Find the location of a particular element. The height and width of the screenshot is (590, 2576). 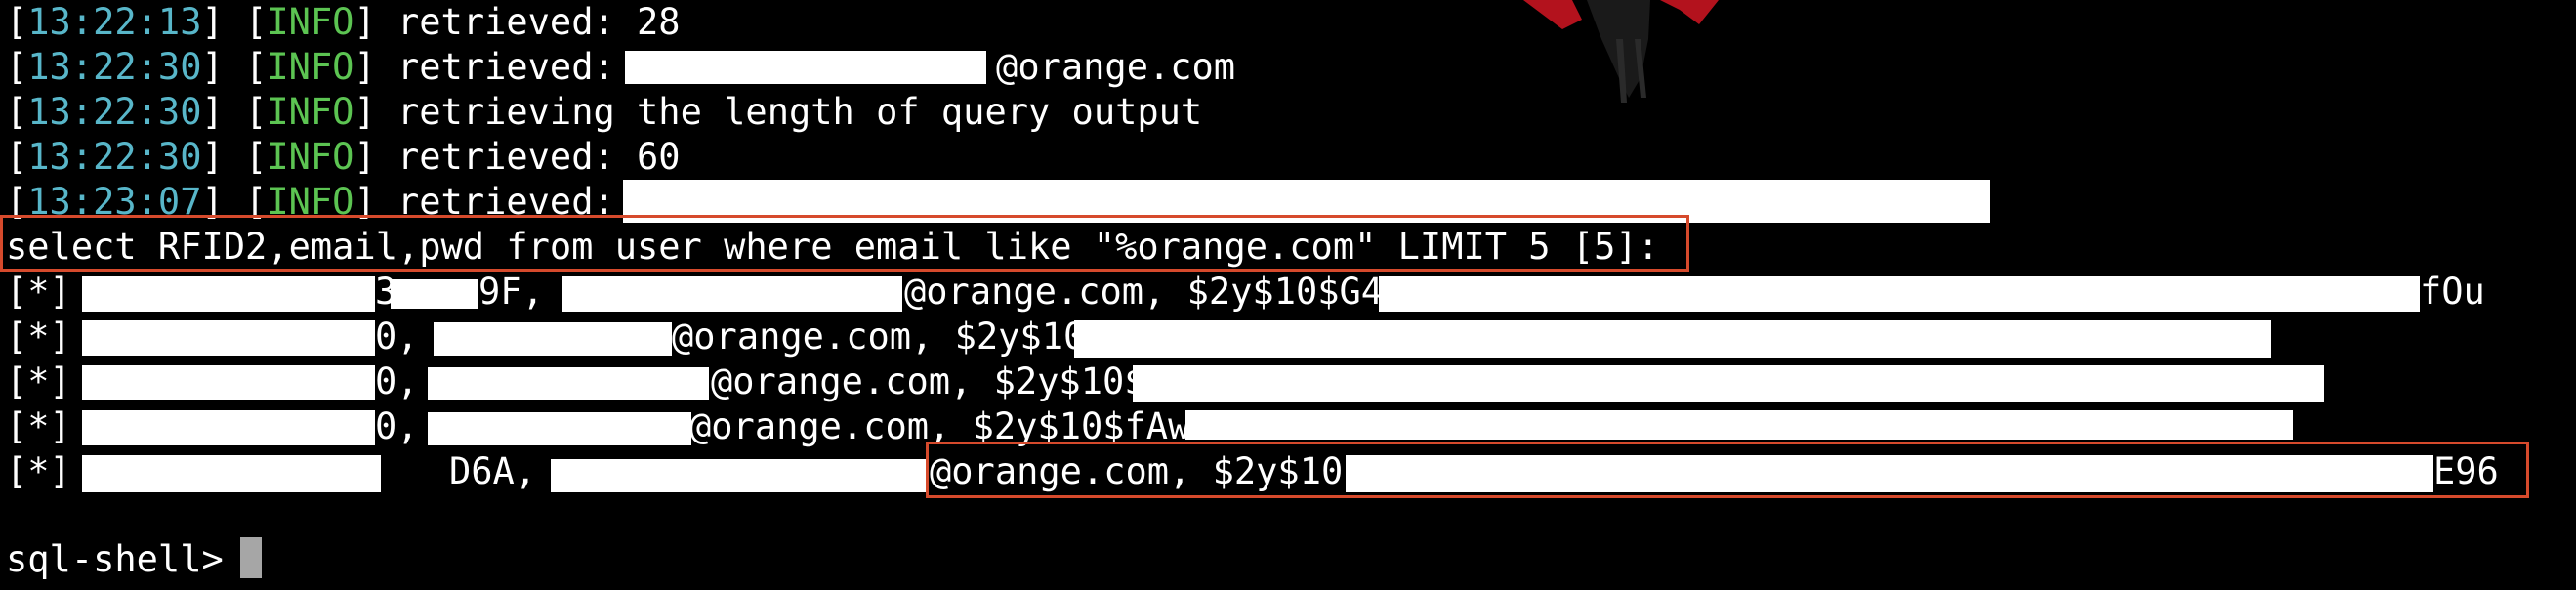

decorative-figure-image is located at coordinates (1621, 51).